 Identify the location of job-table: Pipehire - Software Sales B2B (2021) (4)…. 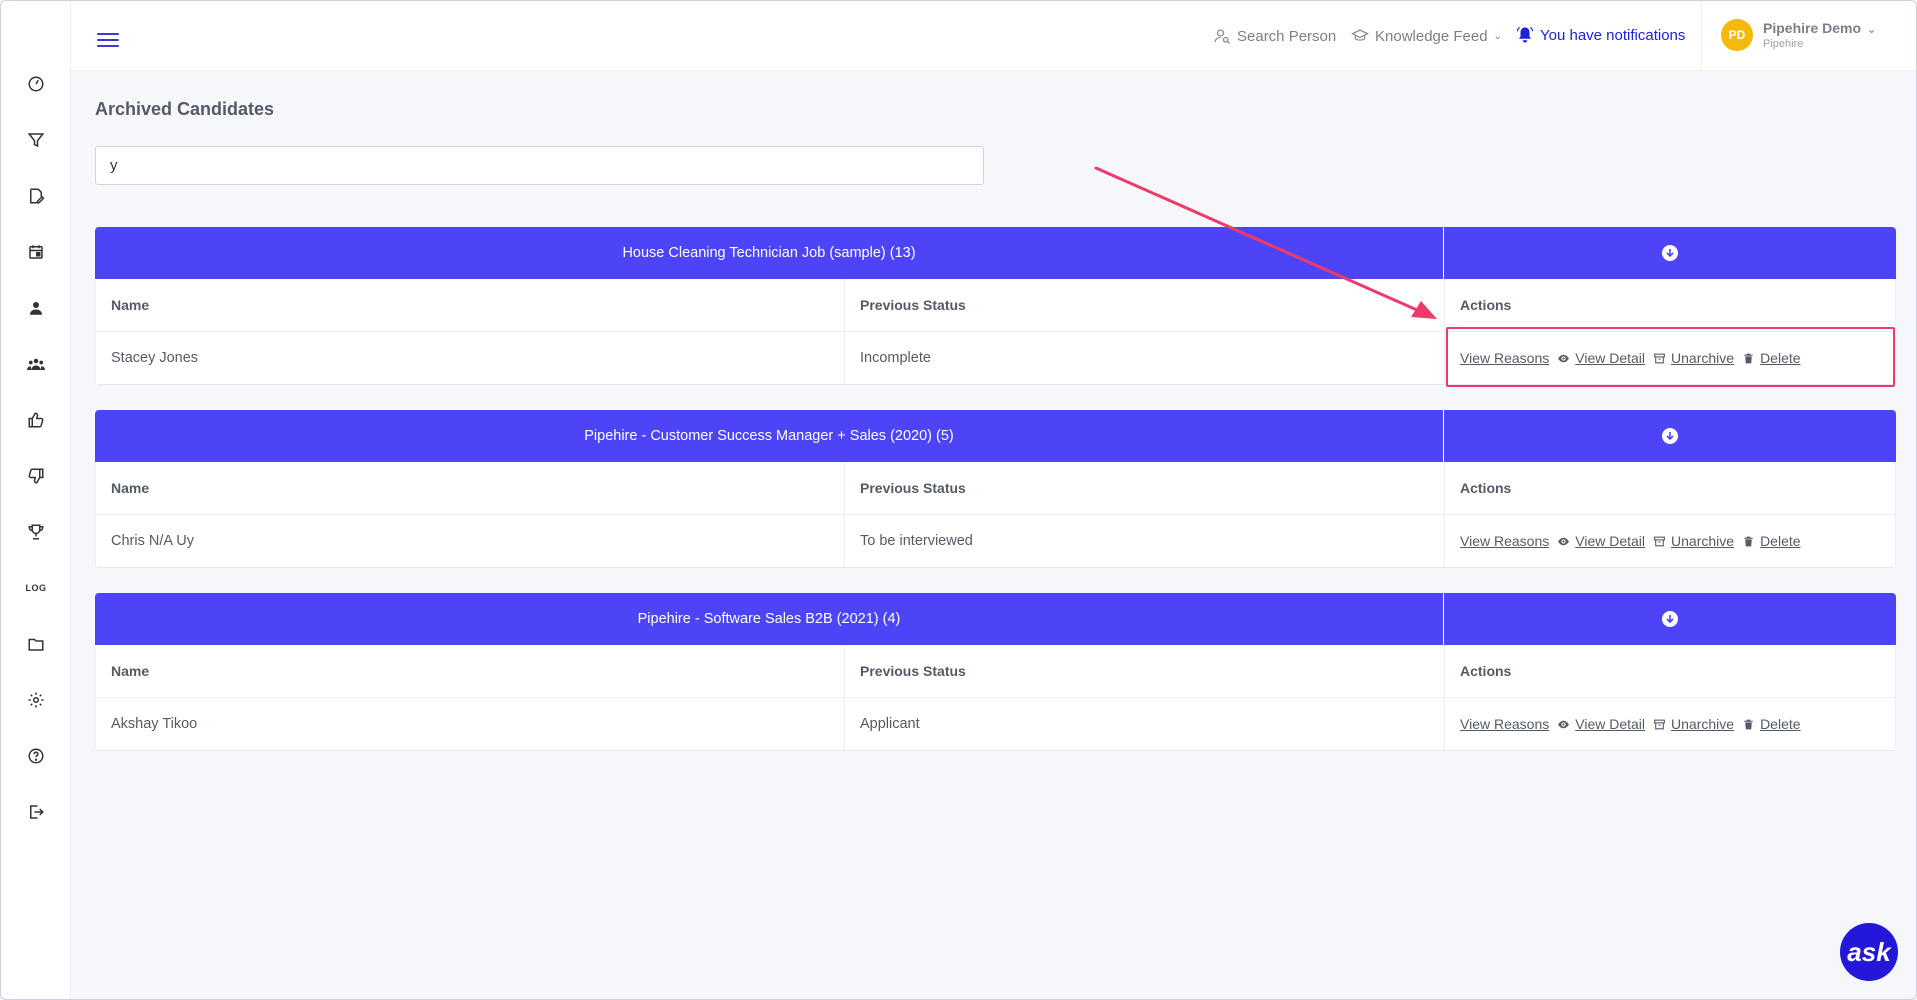
(995, 672).